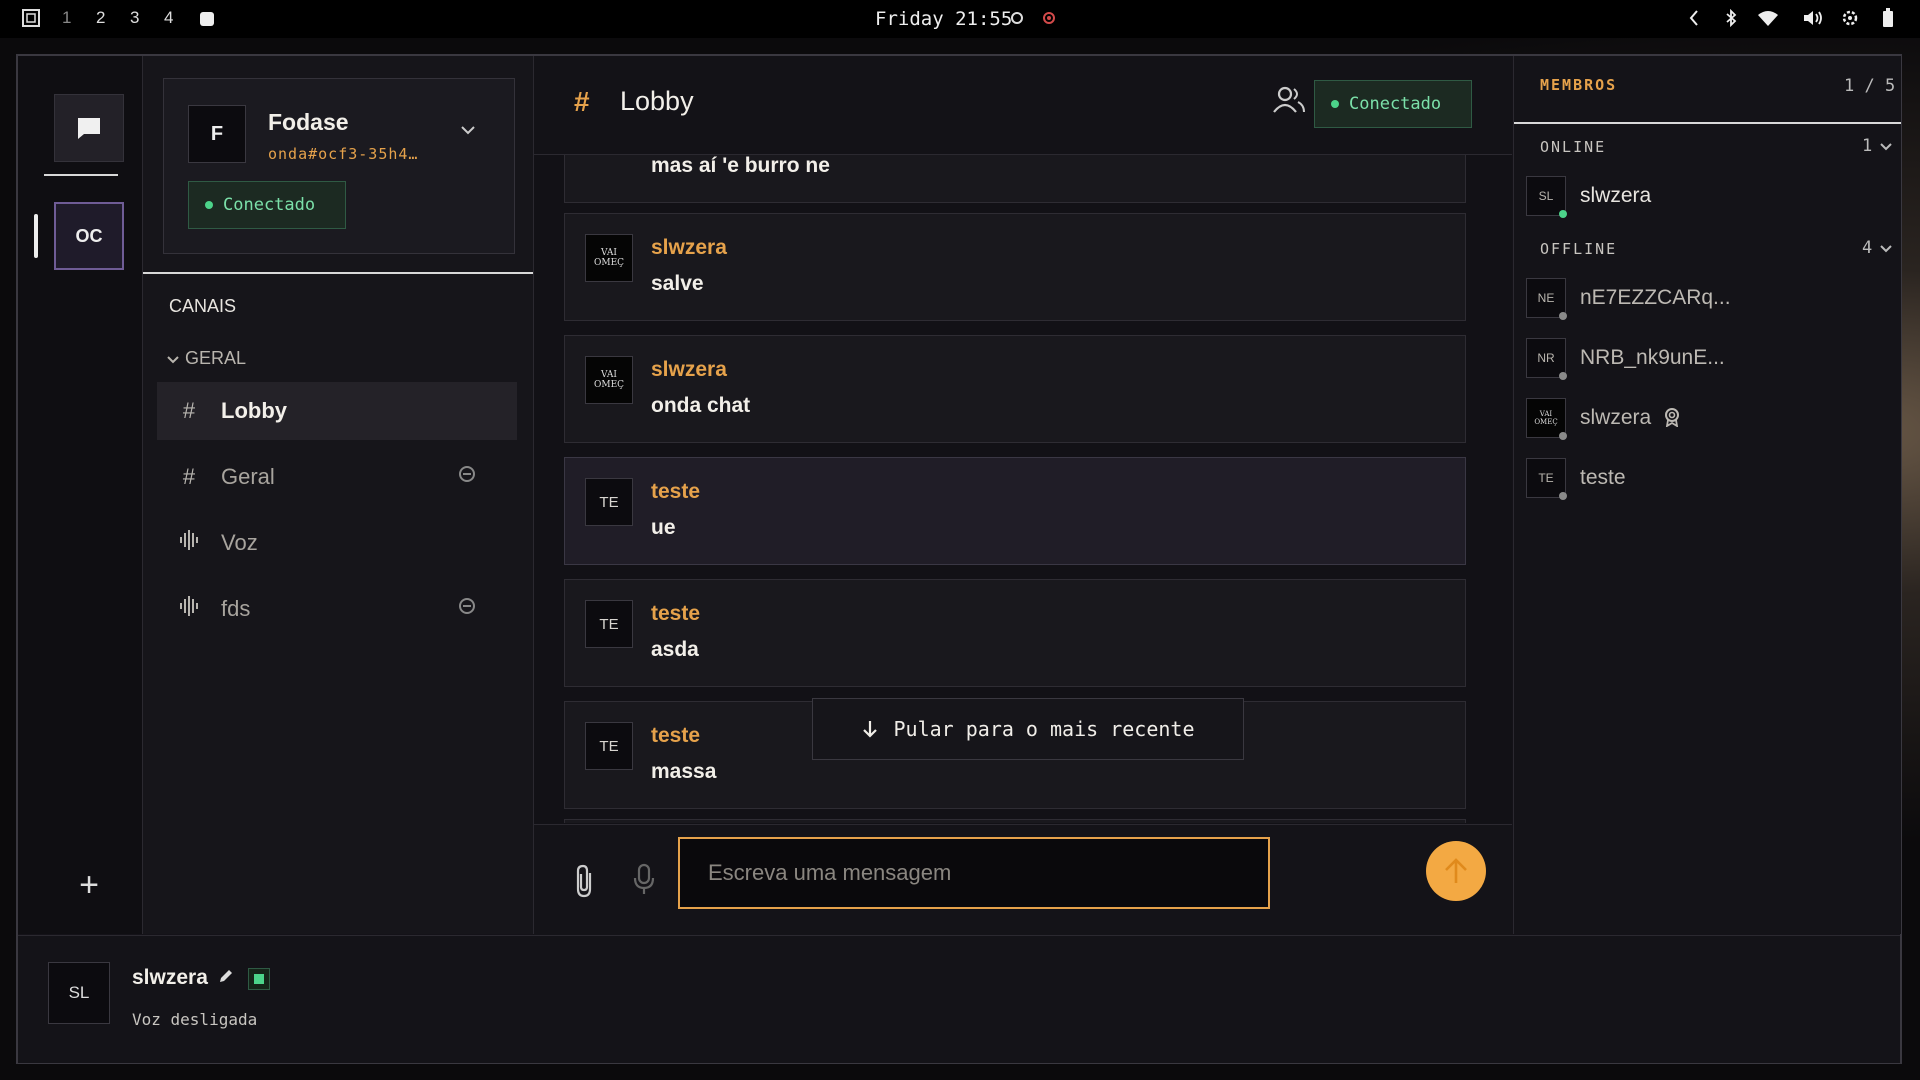 The image size is (1920, 1080). What do you see at coordinates (337, 543) in the screenshot?
I see `channel-item-voz: Voz` at bounding box center [337, 543].